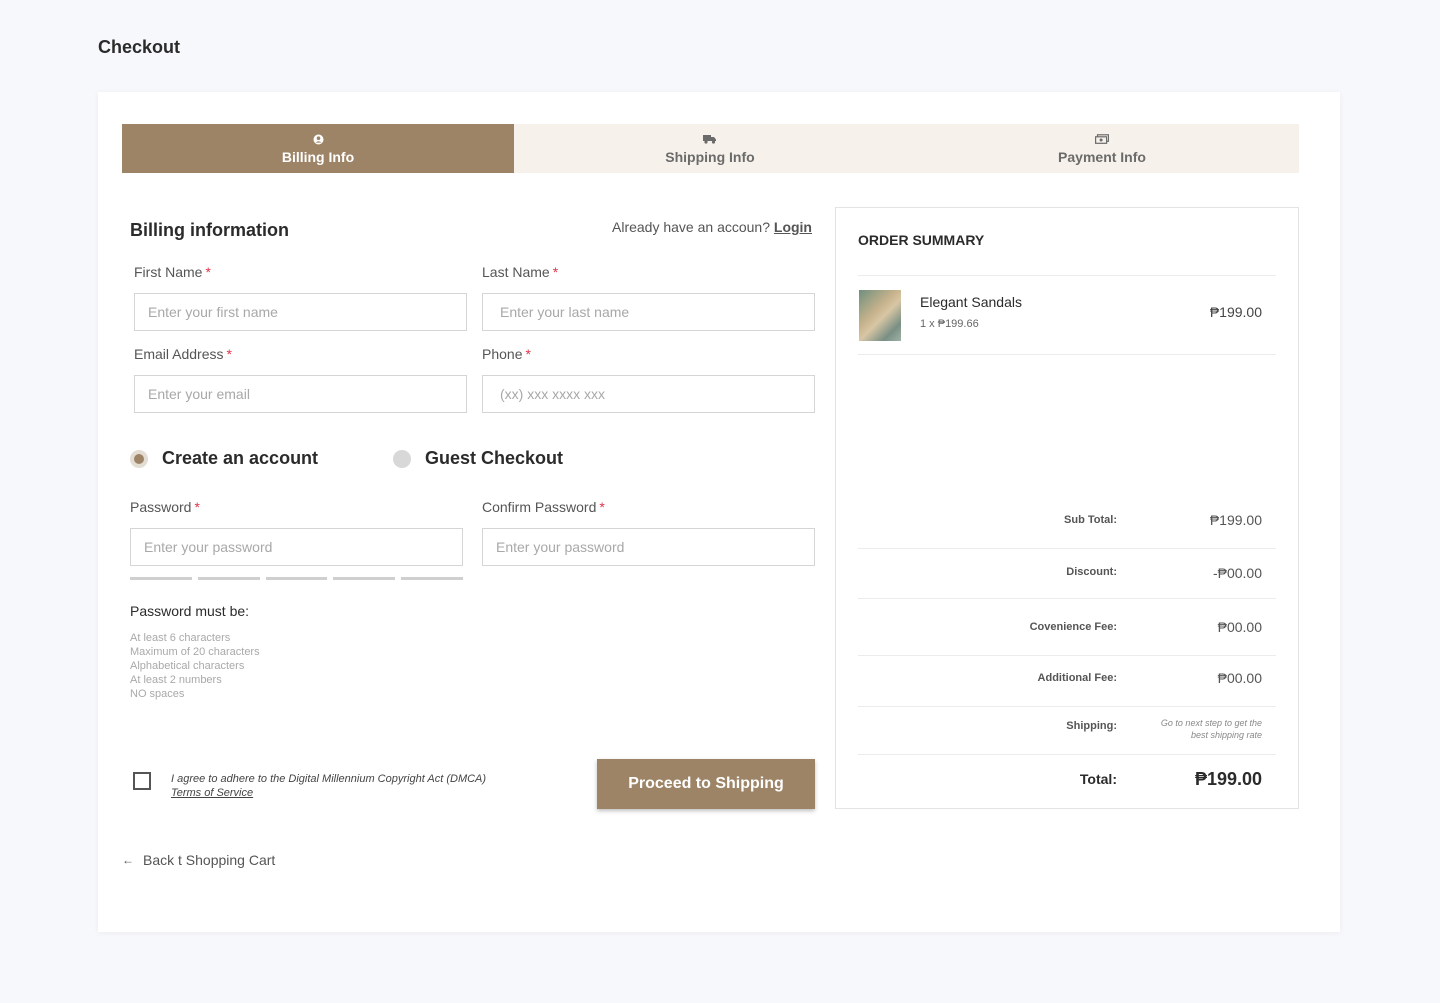 The image size is (1440, 1003). I want to click on back-to-cart-label: Back t Shopping Cart, so click(209, 860).